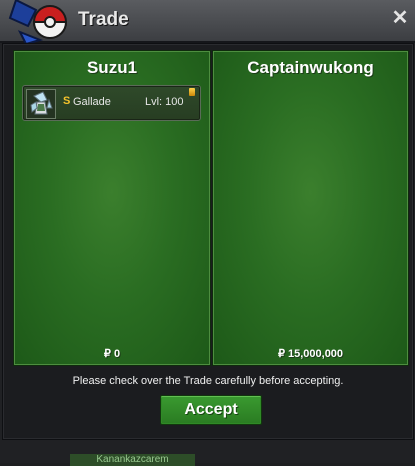 The width and height of the screenshot is (415, 466). What do you see at coordinates (207, 23) in the screenshot?
I see `title-bar: Trade ✕` at bounding box center [207, 23].